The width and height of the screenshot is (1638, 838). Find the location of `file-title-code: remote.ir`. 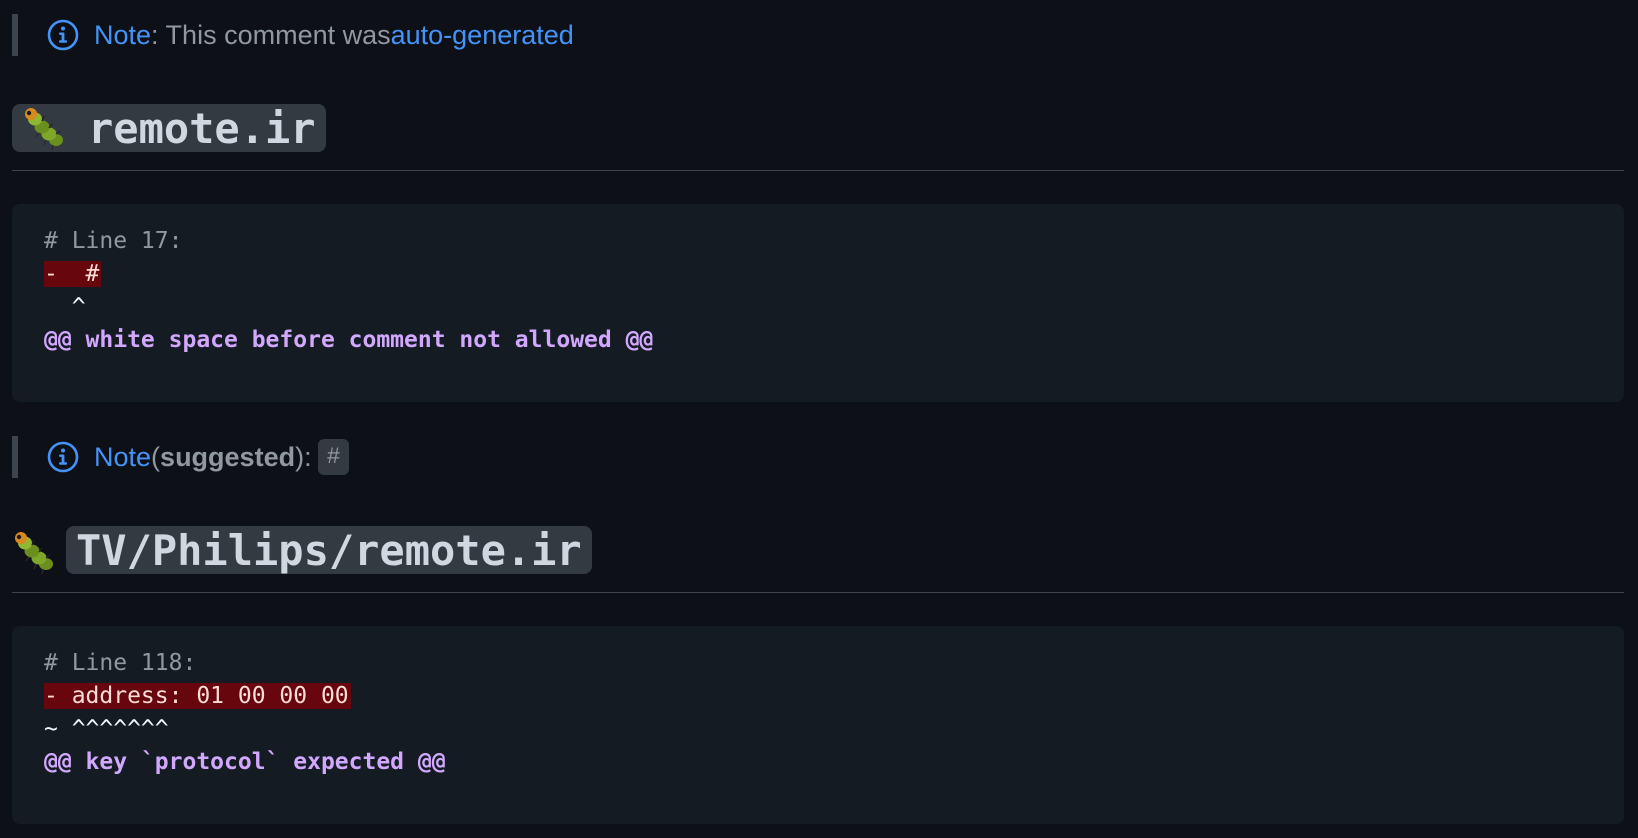

file-title-code: remote.ir is located at coordinates (169, 128).